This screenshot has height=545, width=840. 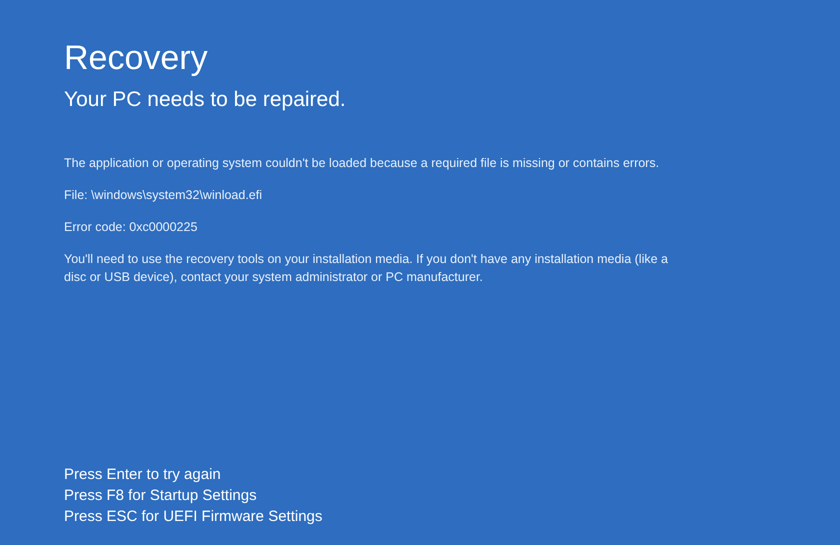 I want to click on key-instruction: Press F8 for Startup Settings, so click(x=161, y=496).